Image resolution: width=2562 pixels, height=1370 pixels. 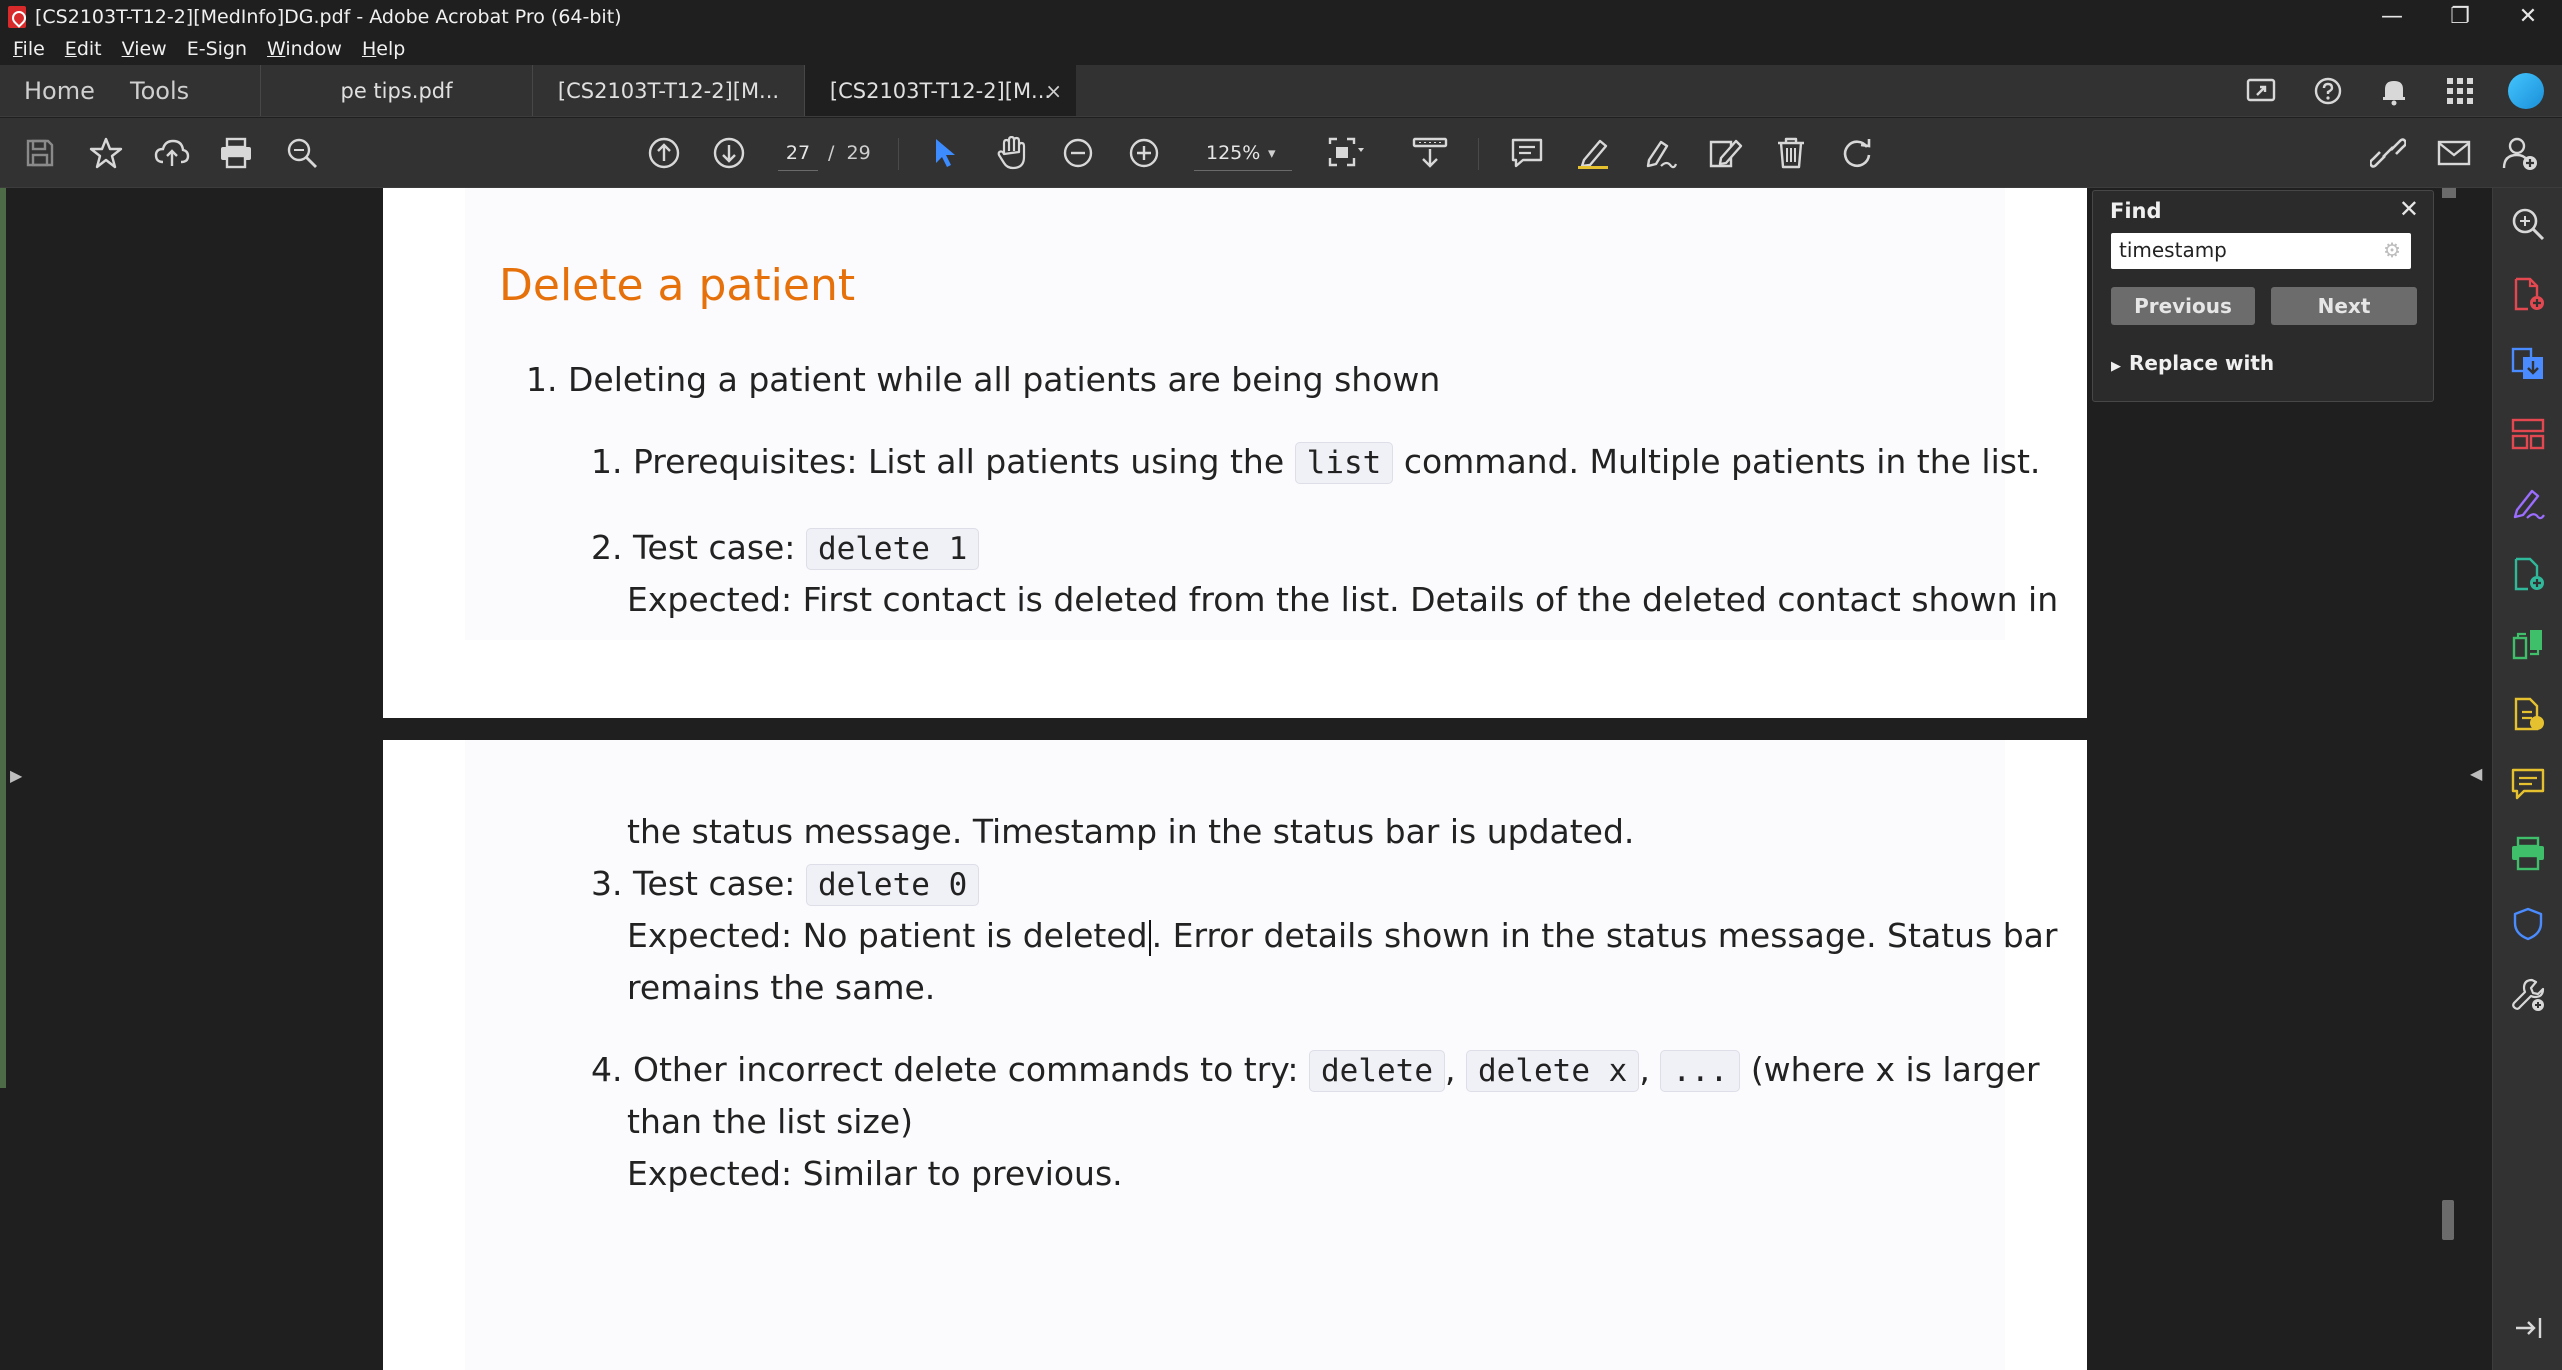 What do you see at coordinates (383, 49) in the screenshot?
I see `menu-help: Help` at bounding box center [383, 49].